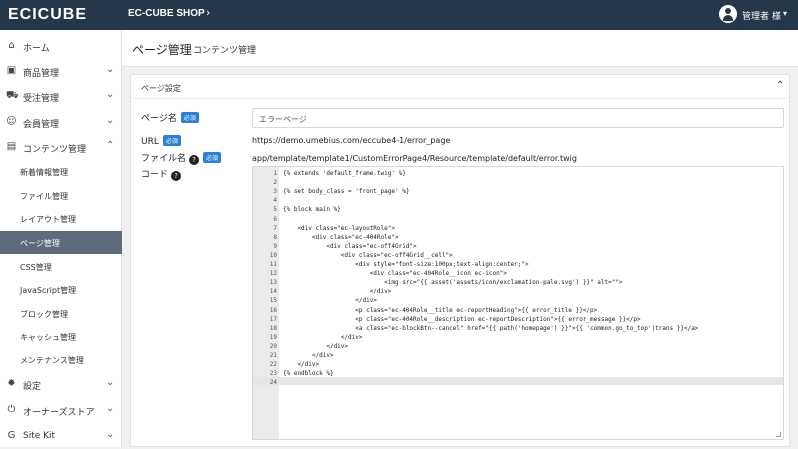 The width and height of the screenshot is (798, 449). I want to click on chevron-right-icon: ›, so click(208, 12).